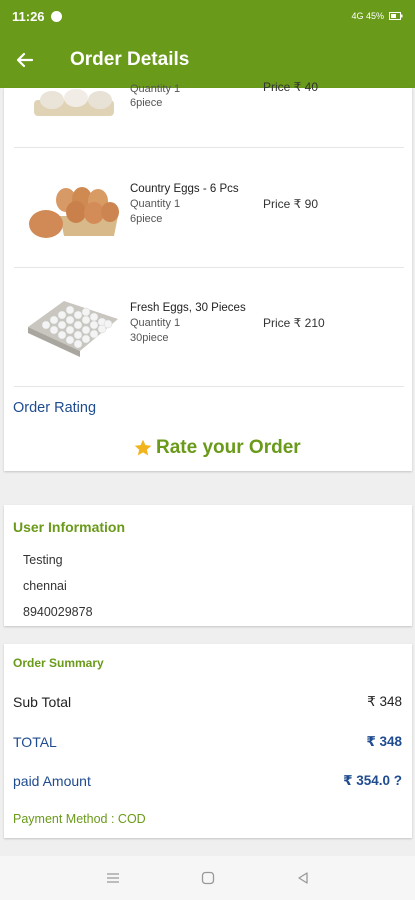 The width and height of the screenshot is (415, 900). I want to click on home-icon, so click(208, 878).